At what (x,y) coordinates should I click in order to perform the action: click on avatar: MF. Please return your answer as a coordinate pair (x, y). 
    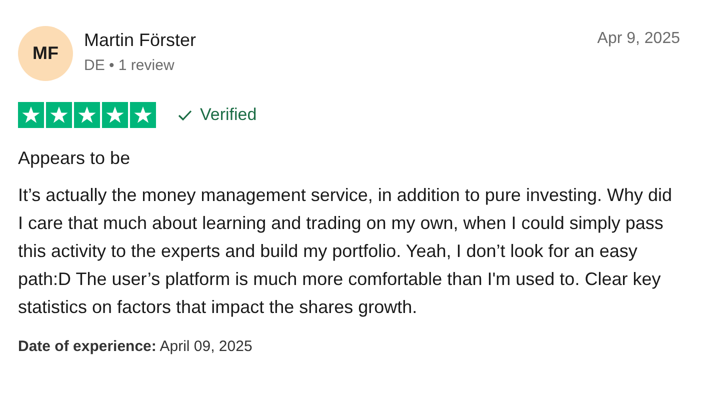
    Looking at the image, I should click on (45, 53).